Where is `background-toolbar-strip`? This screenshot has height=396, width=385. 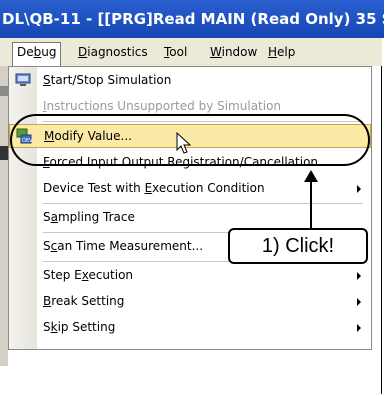 background-toolbar-strip is located at coordinates (4, 216).